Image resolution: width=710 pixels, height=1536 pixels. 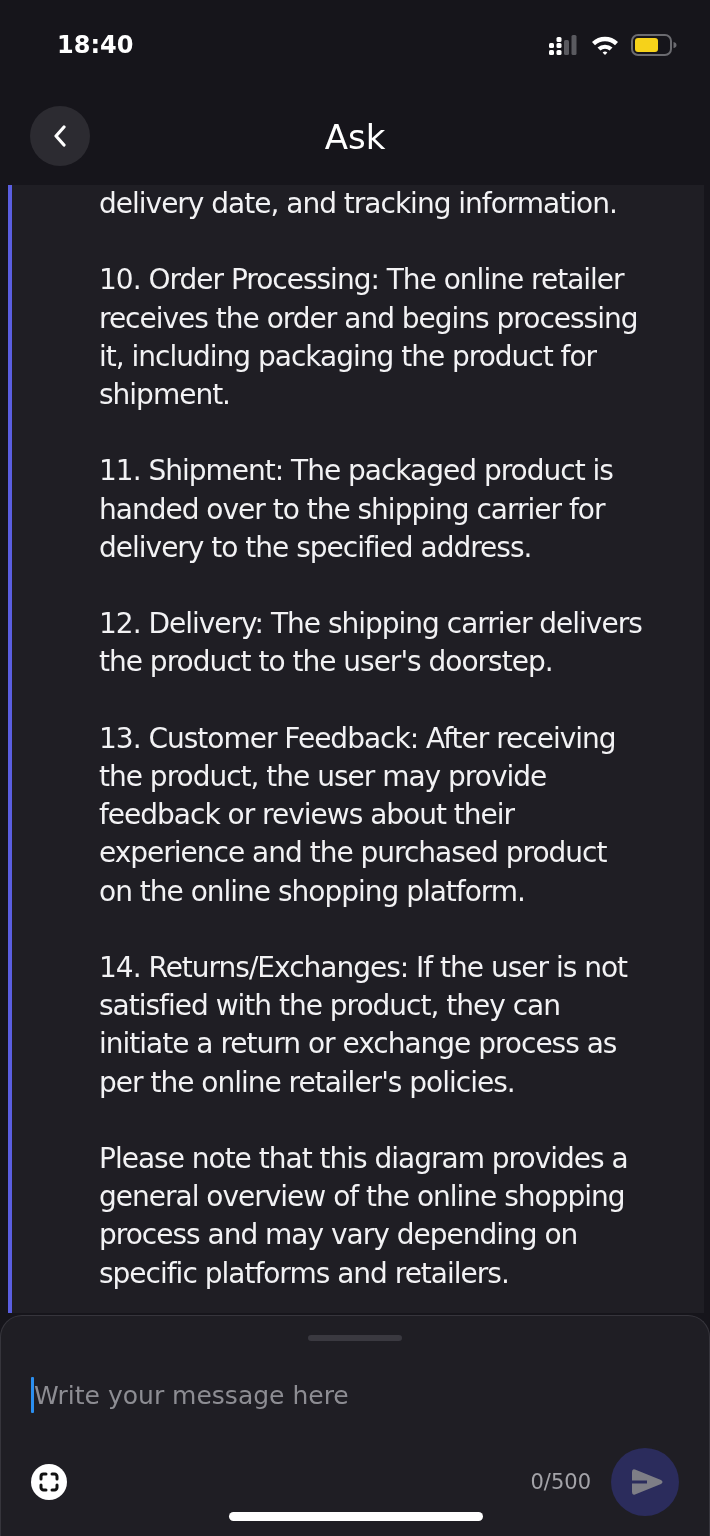 What do you see at coordinates (32, 1395) in the screenshot?
I see `text-cursor-icon` at bounding box center [32, 1395].